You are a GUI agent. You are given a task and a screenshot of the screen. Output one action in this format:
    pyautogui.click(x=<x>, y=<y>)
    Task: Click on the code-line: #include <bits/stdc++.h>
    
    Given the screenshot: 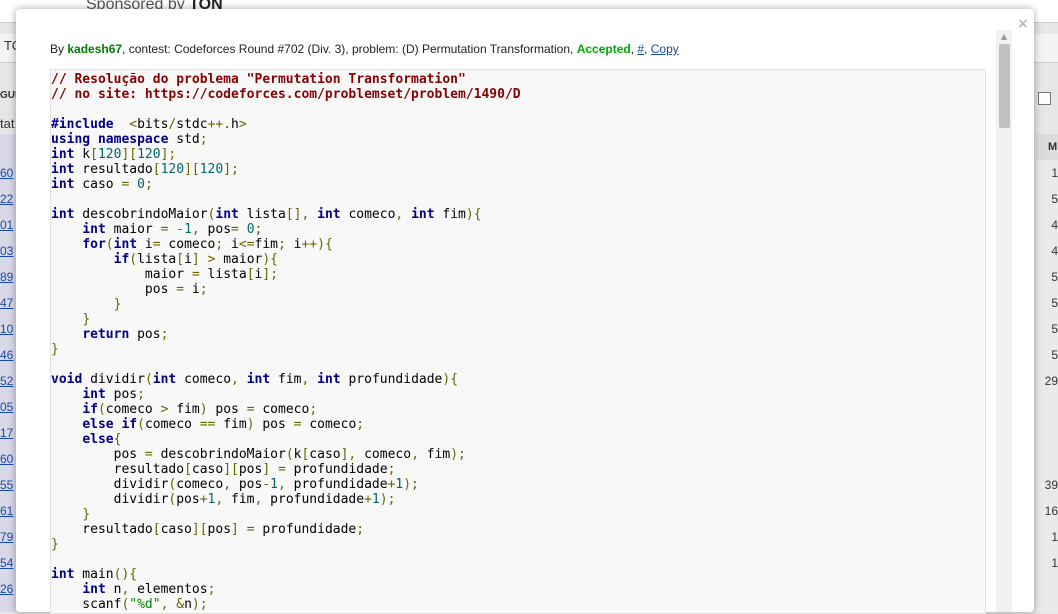 What is the action you would take?
    pyautogui.click(x=149, y=124)
    